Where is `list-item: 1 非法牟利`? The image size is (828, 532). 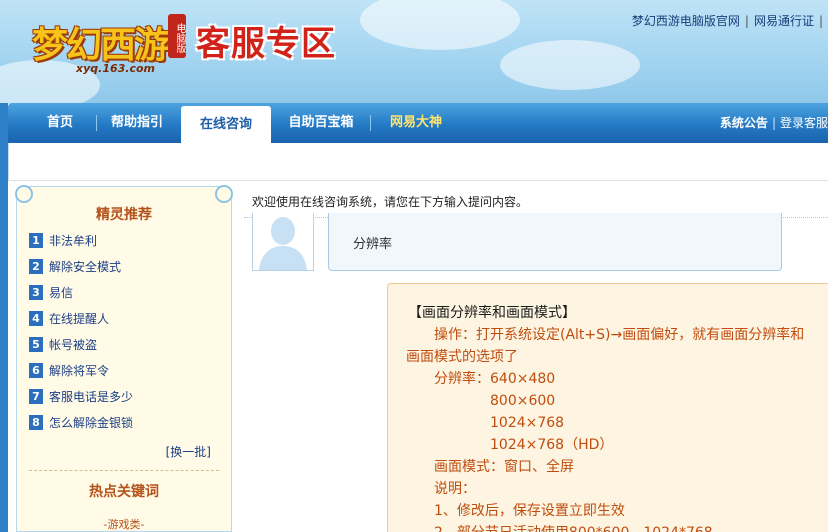
list-item: 1 非法牟利 is located at coordinates (81, 246).